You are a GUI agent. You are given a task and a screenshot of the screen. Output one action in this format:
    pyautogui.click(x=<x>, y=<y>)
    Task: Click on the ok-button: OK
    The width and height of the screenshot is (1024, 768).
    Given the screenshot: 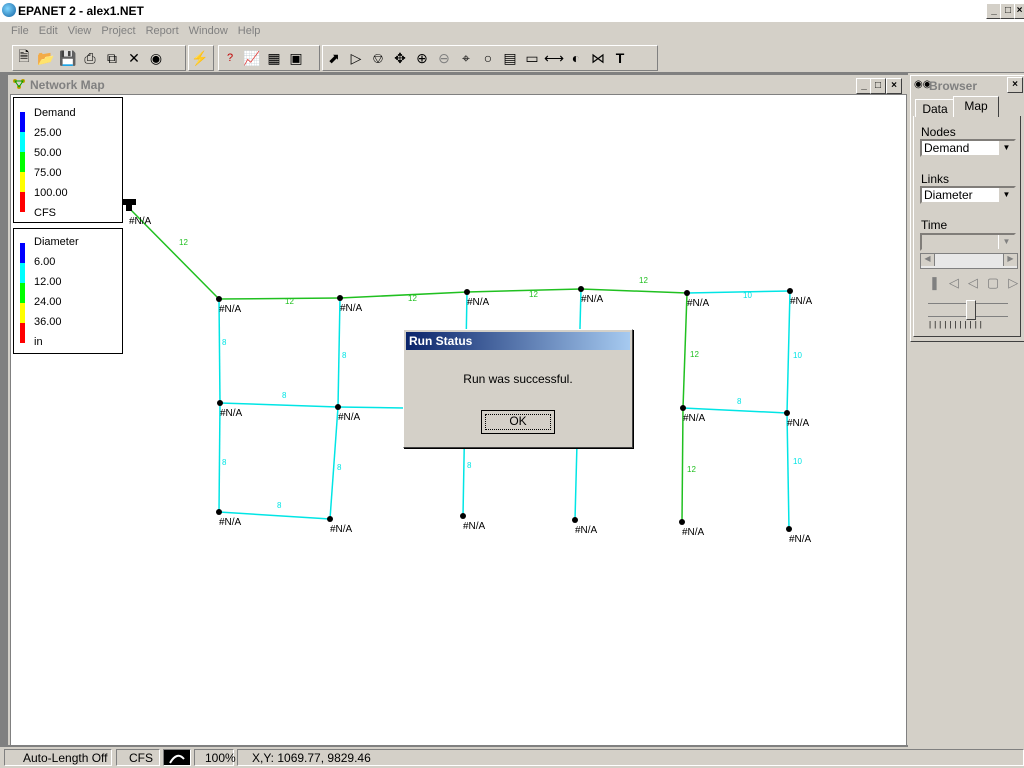 What is the action you would take?
    pyautogui.click(x=518, y=422)
    